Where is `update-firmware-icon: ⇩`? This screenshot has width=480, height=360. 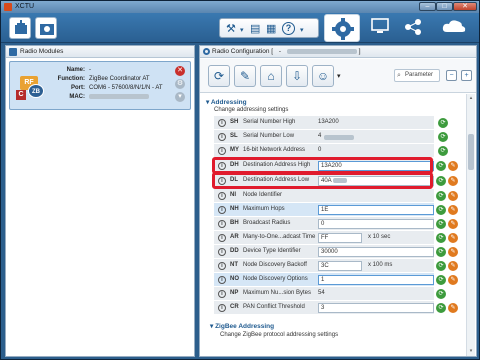 update-firmware-icon: ⇩ is located at coordinates (297, 76).